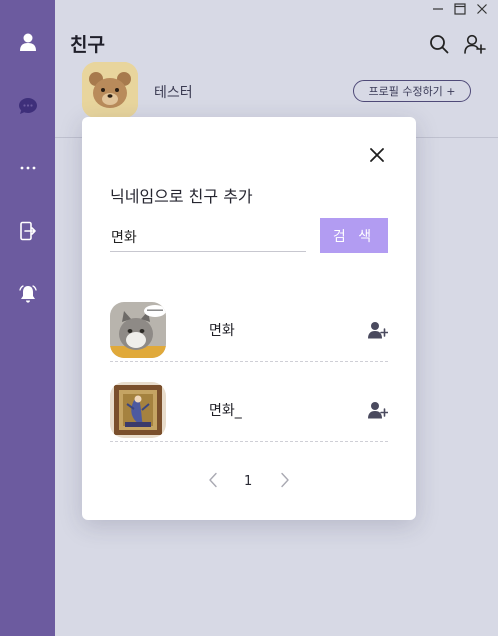 This screenshot has height=636, width=498. I want to click on more-icon, so click(27, 168).